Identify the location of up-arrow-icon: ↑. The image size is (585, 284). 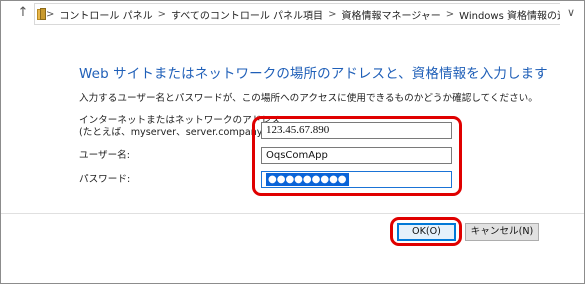
(23, 13).